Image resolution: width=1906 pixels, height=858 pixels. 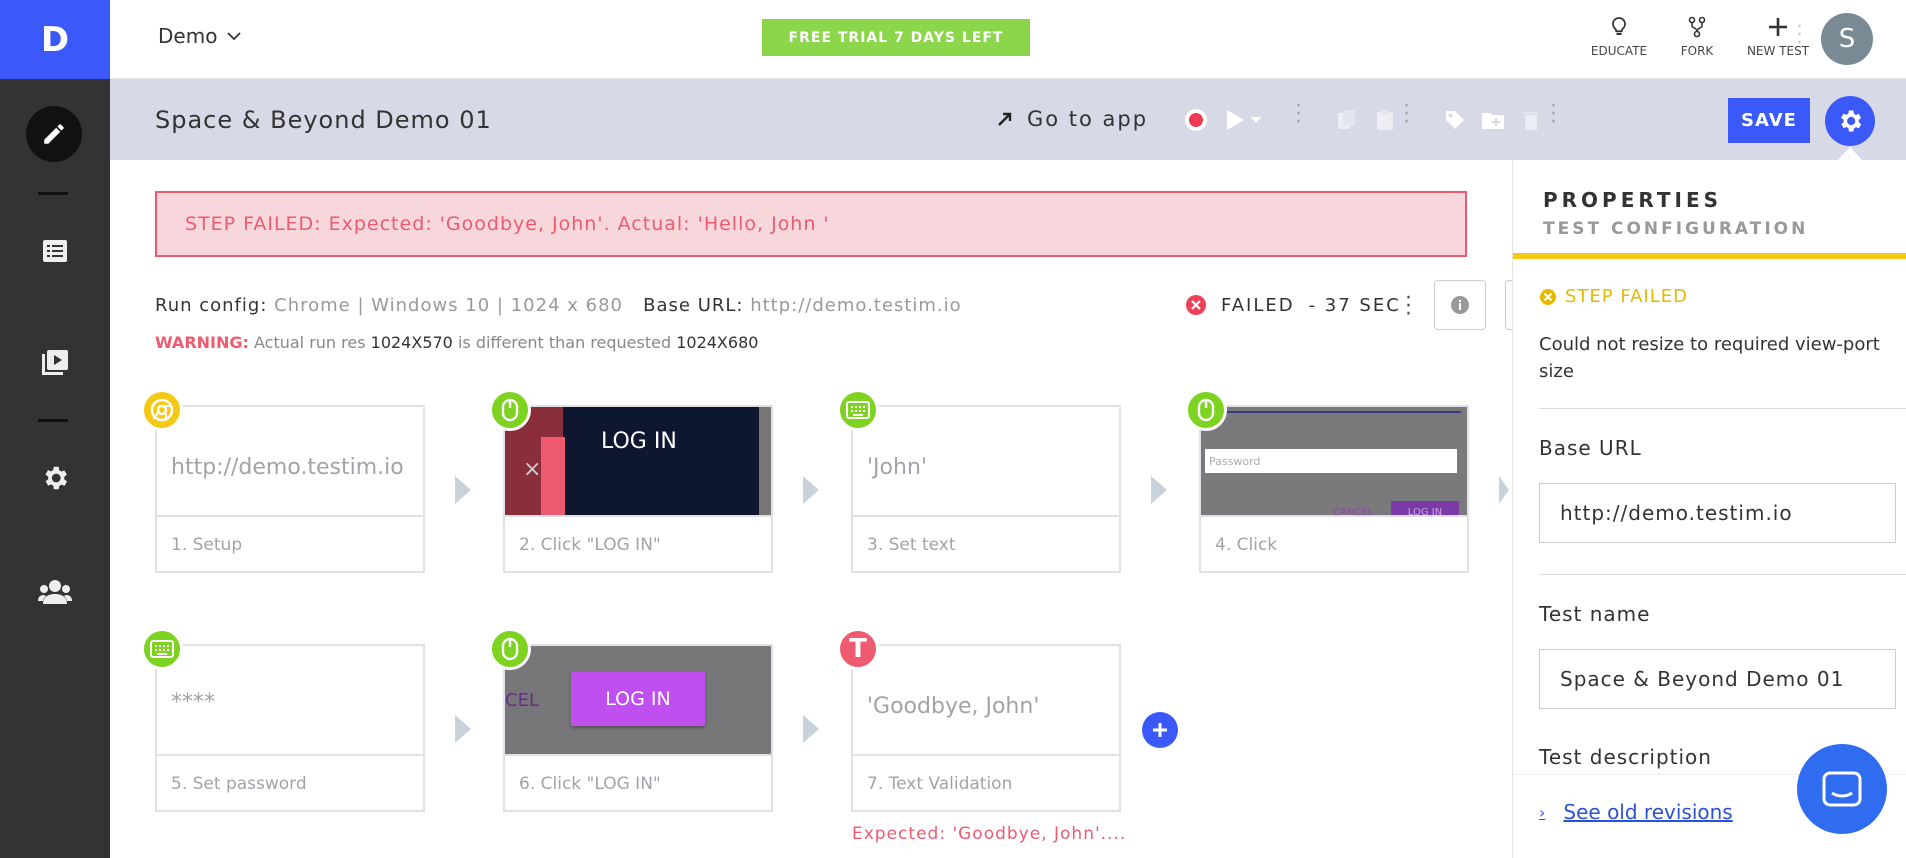 I want to click on new-test-button: NEW TEST, so click(x=1778, y=37).